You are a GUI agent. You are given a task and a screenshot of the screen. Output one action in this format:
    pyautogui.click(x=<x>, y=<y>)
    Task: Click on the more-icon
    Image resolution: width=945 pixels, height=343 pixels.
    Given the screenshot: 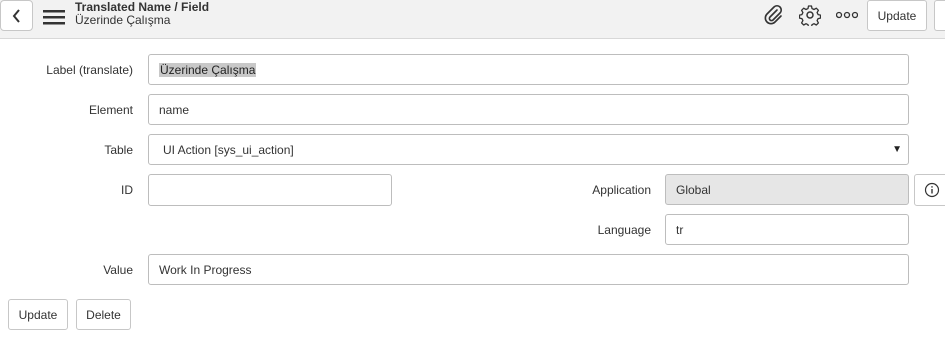 What is the action you would take?
    pyautogui.click(x=847, y=15)
    